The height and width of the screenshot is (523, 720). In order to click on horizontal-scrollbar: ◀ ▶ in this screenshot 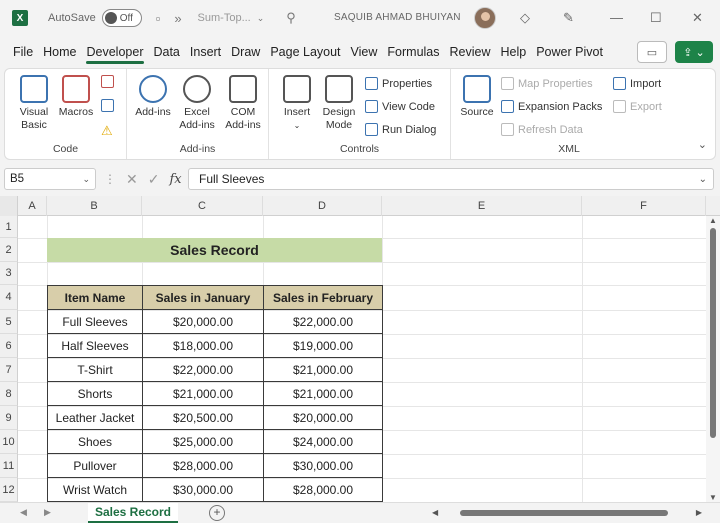, I will do `click(567, 513)`.